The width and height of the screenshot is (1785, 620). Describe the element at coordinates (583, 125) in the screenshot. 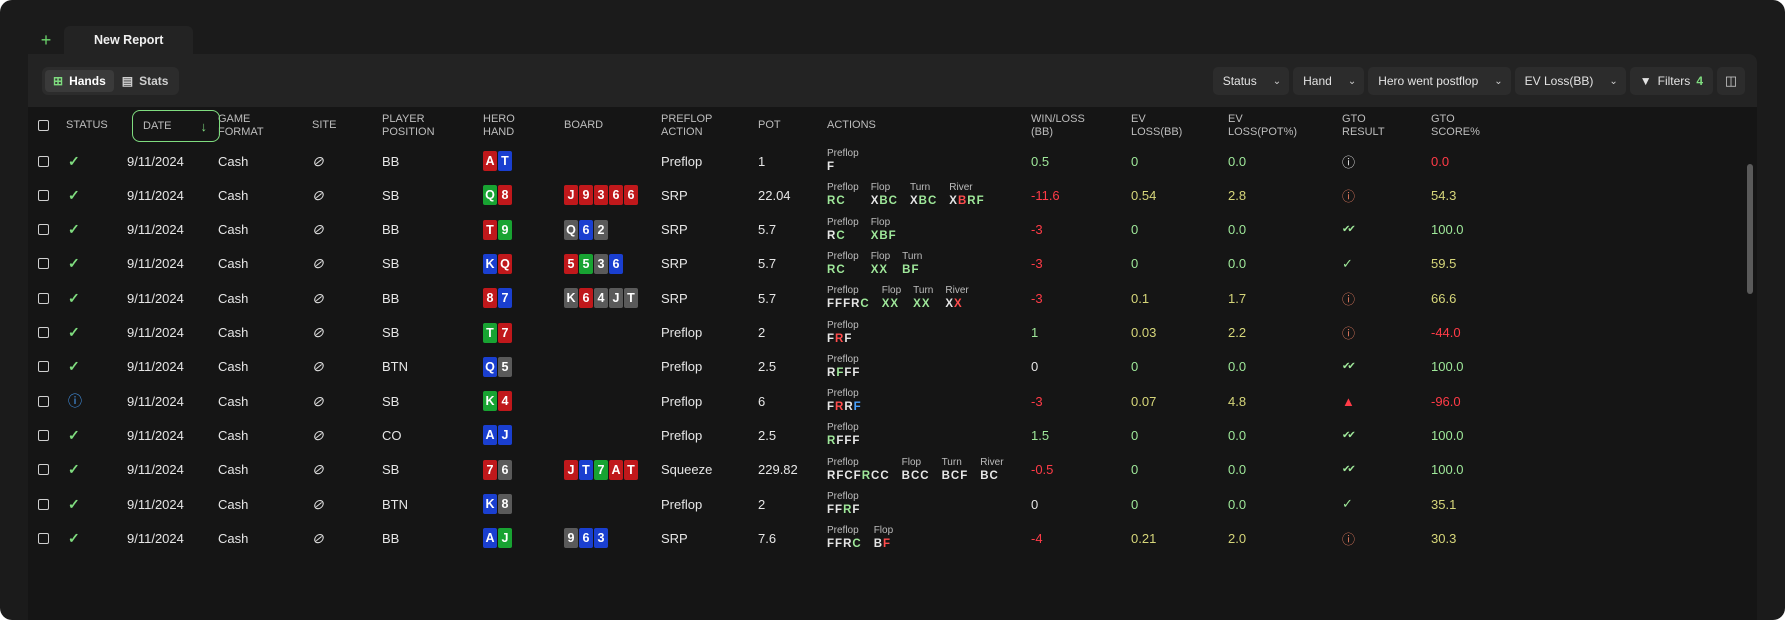

I see `col-board: BOARD` at that location.